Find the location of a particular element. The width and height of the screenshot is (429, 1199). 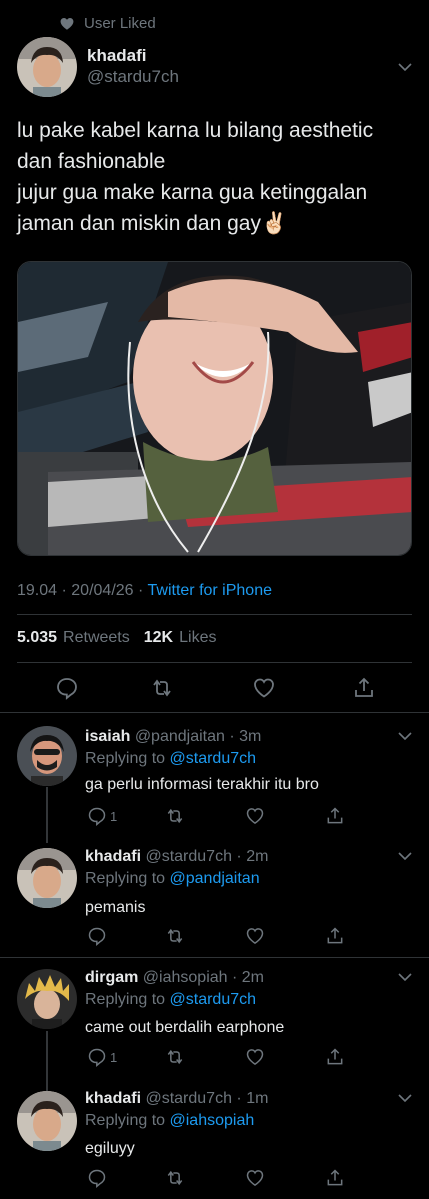

tweet-action-bar is located at coordinates (214, 688).